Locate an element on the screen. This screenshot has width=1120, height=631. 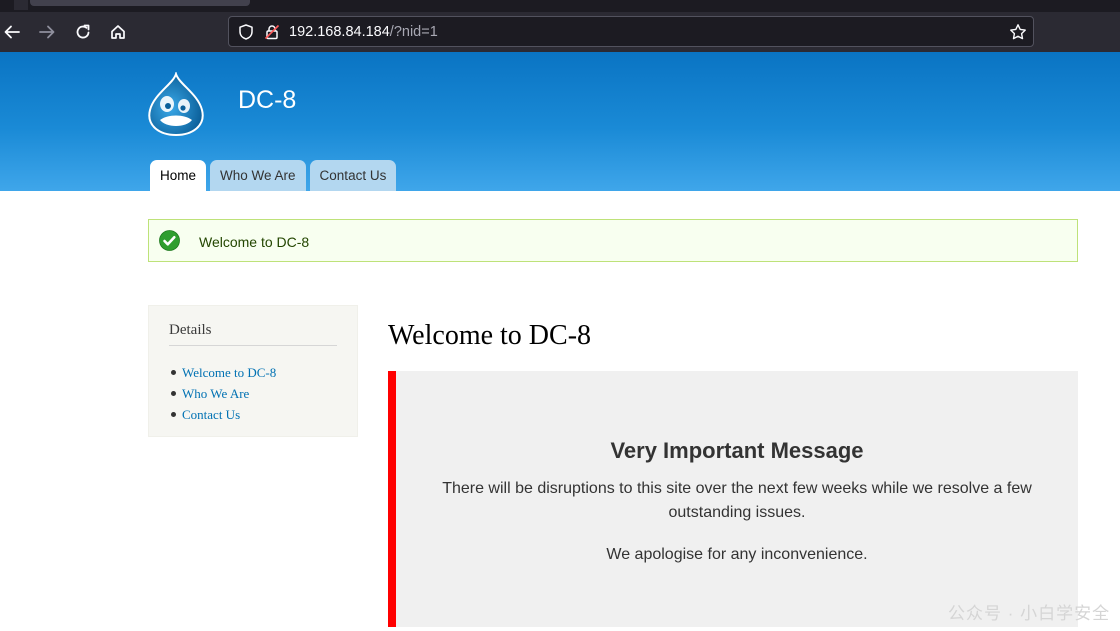
url-host: 192.168.84.184 is located at coordinates (339, 32).